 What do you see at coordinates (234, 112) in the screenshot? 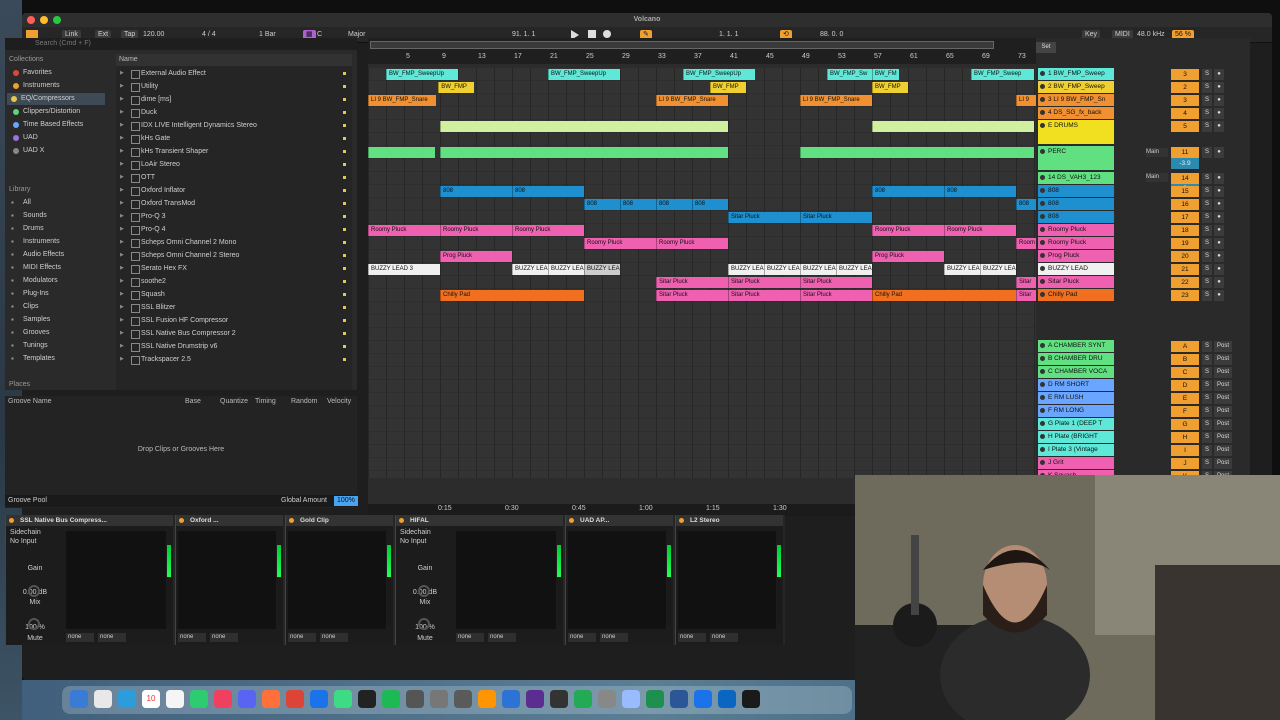
I see `browser-item: Duck` at bounding box center [234, 112].